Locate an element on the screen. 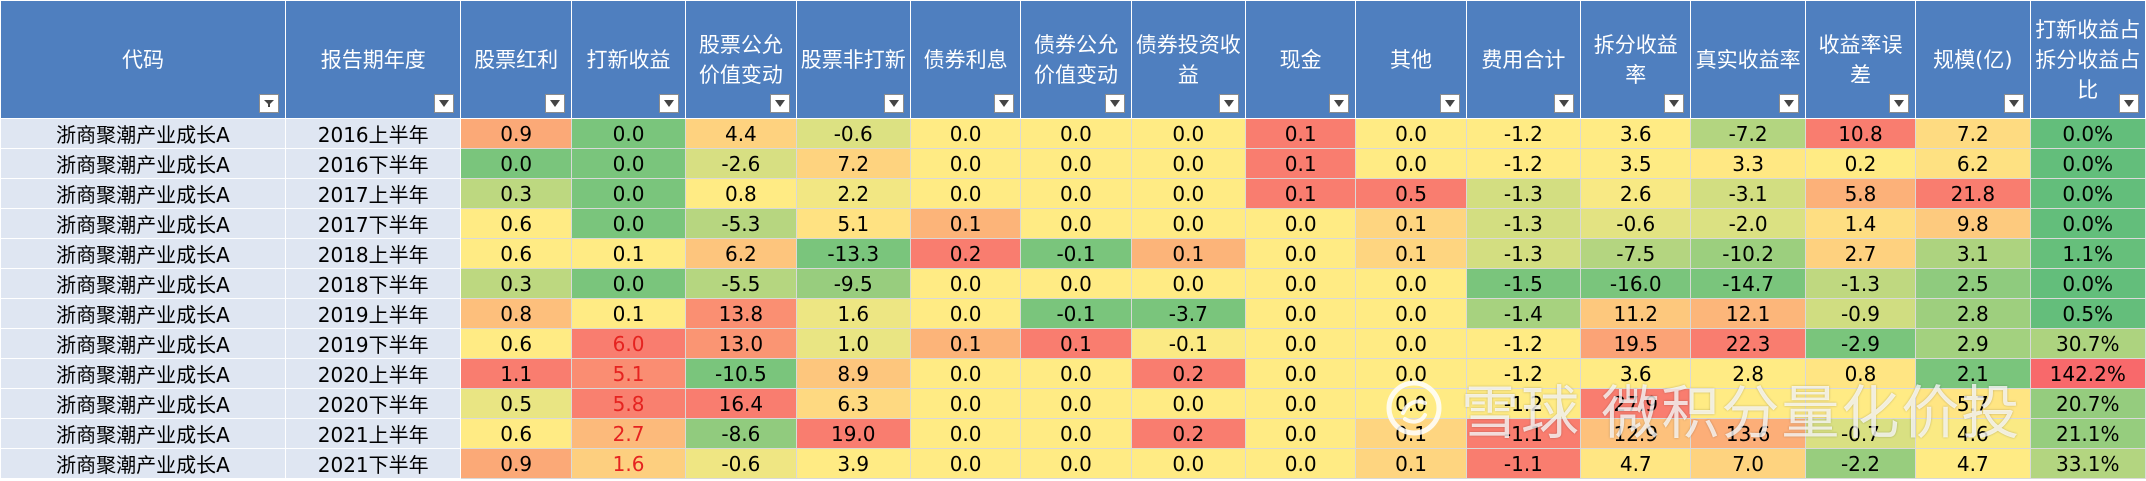  cell-scale: 9.8 is located at coordinates (1973, 223).